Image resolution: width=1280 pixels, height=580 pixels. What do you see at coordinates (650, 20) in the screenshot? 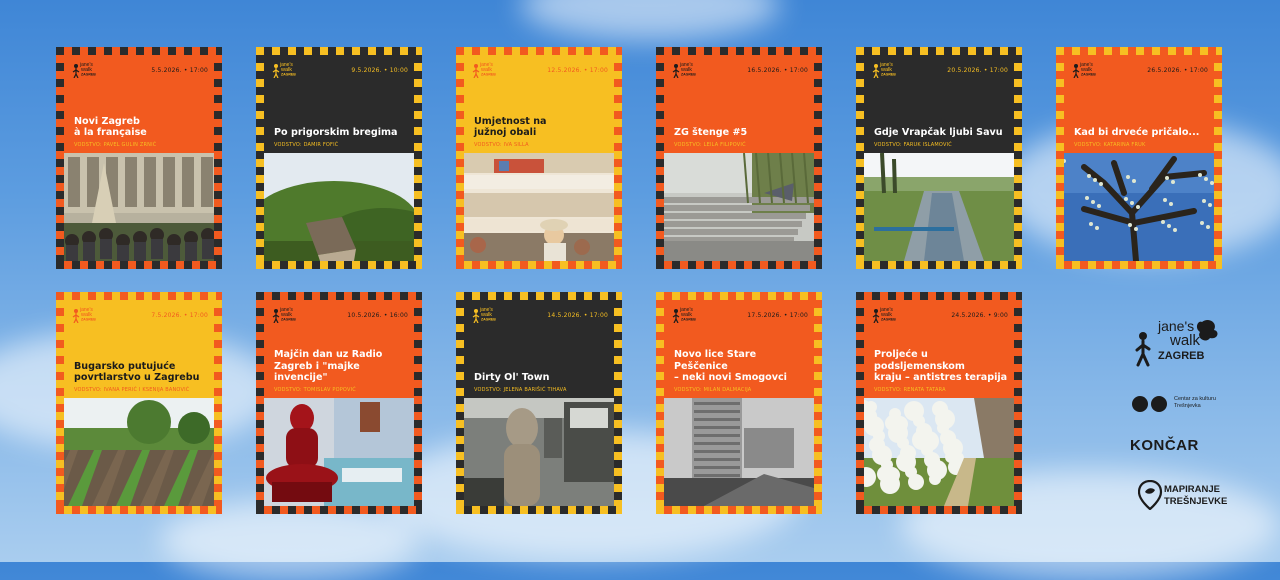
I see `cloud` at bounding box center [650, 20].